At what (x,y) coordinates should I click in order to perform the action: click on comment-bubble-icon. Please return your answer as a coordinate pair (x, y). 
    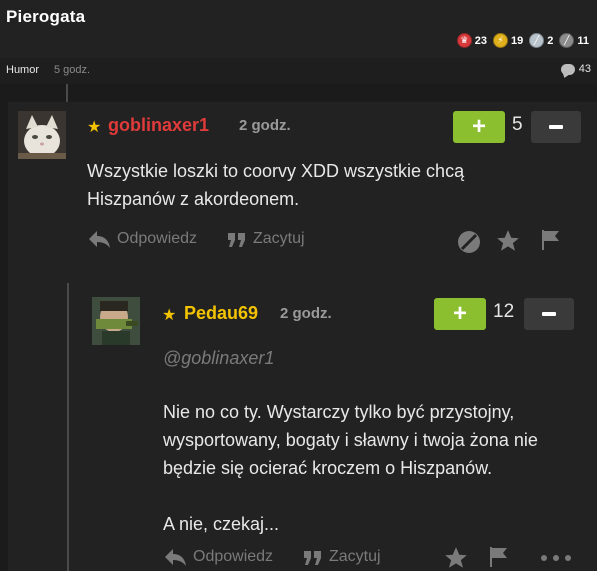
    Looking at the image, I should click on (567, 69).